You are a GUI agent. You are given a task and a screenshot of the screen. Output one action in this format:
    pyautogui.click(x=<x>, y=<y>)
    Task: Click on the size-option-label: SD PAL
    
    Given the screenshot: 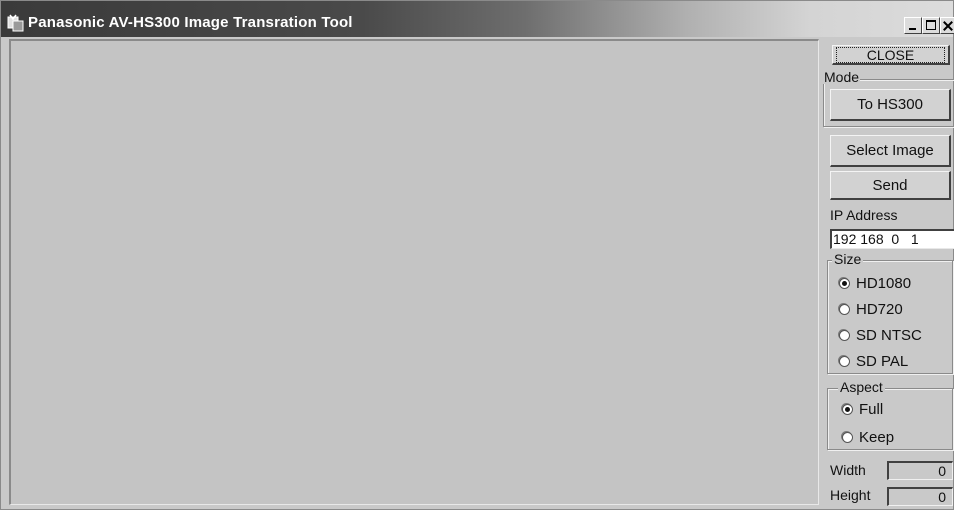 What is the action you would take?
    pyautogui.click(x=882, y=361)
    